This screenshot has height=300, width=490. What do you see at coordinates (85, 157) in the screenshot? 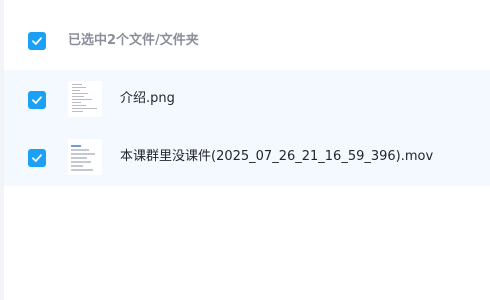
I see `video-thumbnail-icon` at bounding box center [85, 157].